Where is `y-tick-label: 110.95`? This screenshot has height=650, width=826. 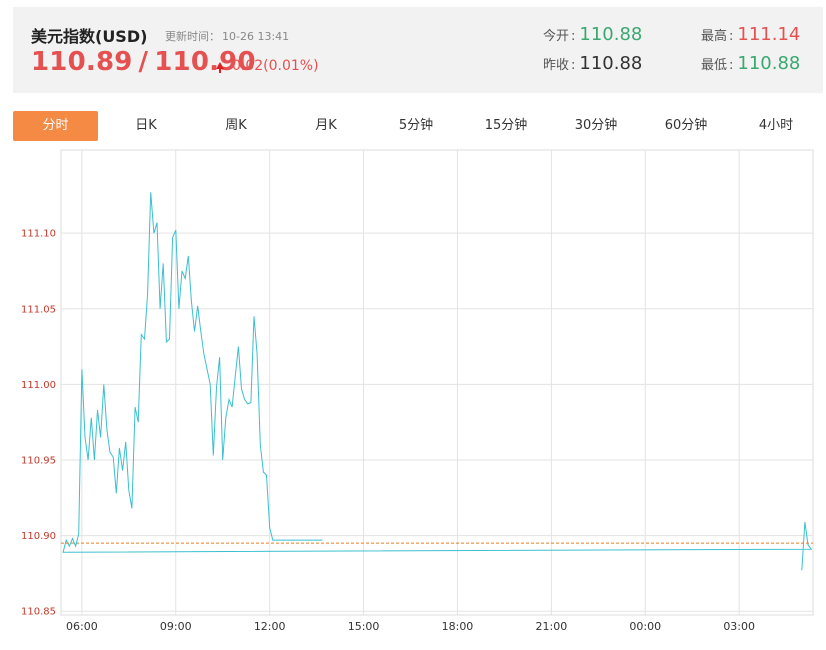 y-tick-label: 110.95 is located at coordinates (38, 461).